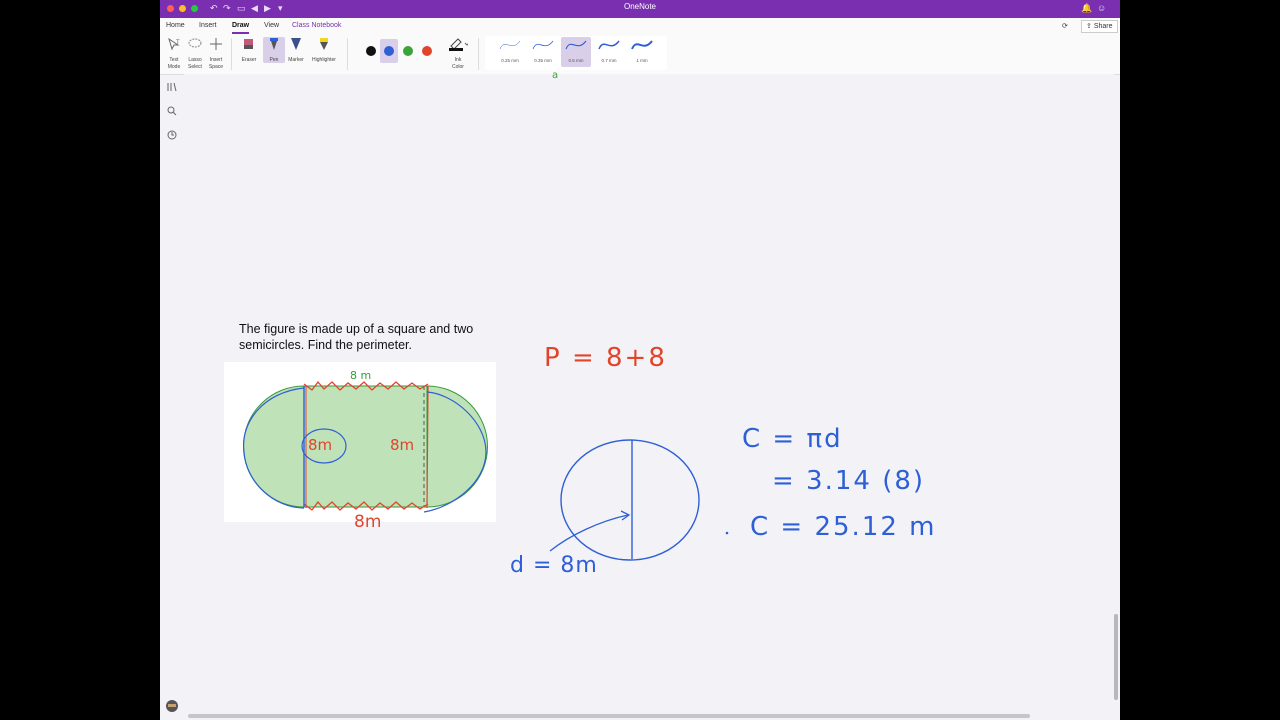  I want to click on square-semicircles-diagram, so click(365, 446).